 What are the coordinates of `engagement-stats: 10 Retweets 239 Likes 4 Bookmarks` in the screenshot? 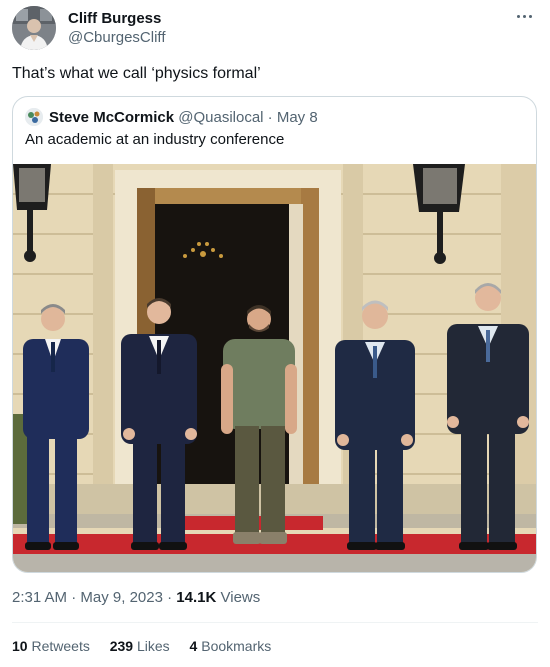 It's located at (149, 646).